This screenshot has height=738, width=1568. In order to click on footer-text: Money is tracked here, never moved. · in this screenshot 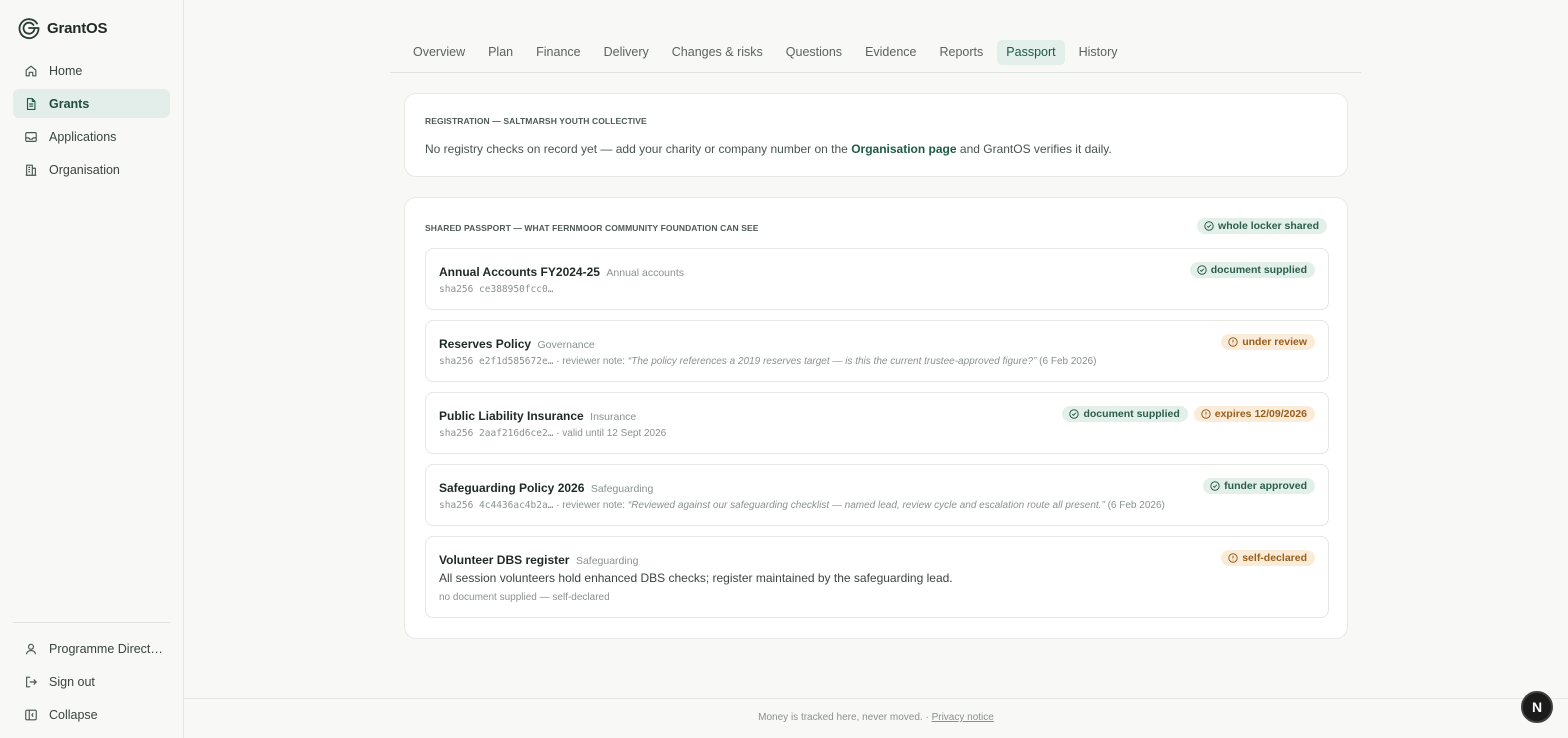, I will do `click(845, 717)`.